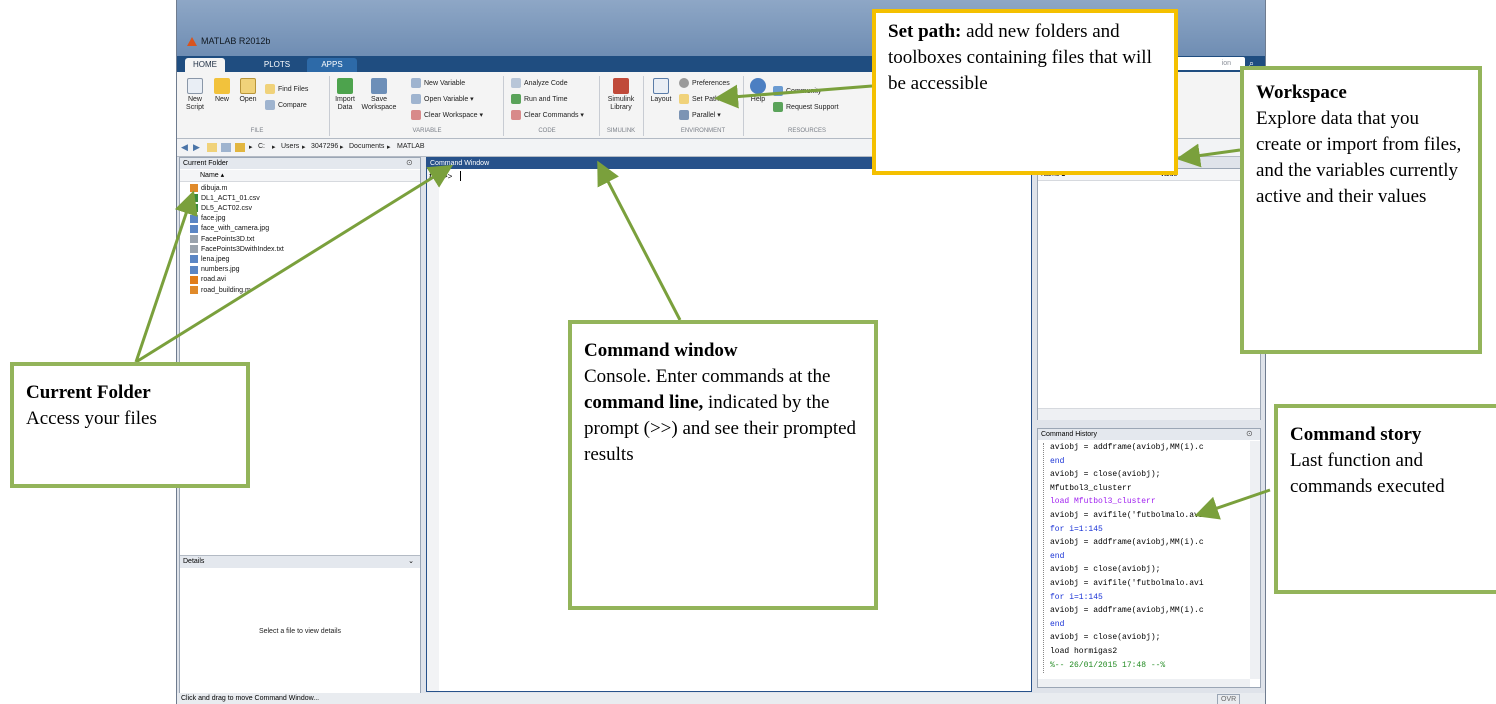  I want to click on details-header: Details ⌄, so click(300, 561).